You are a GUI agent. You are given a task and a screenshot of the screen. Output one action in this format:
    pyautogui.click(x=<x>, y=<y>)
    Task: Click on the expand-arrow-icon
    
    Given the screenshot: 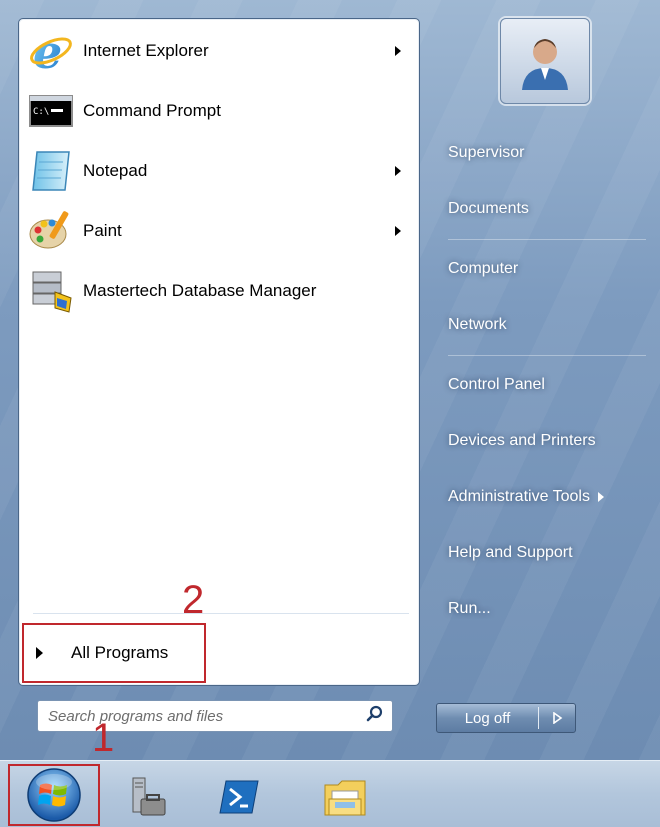 What is the action you would take?
    pyautogui.click(x=39, y=653)
    